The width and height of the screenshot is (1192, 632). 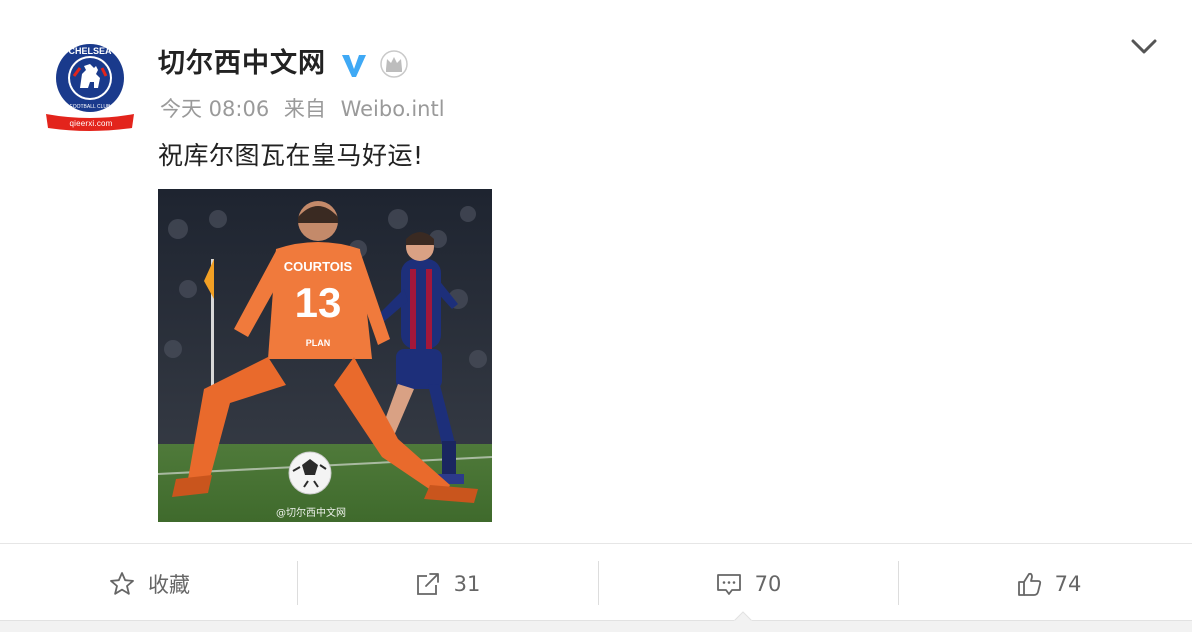 I want to click on post-time: 今天 08:06, so click(x=215, y=109).